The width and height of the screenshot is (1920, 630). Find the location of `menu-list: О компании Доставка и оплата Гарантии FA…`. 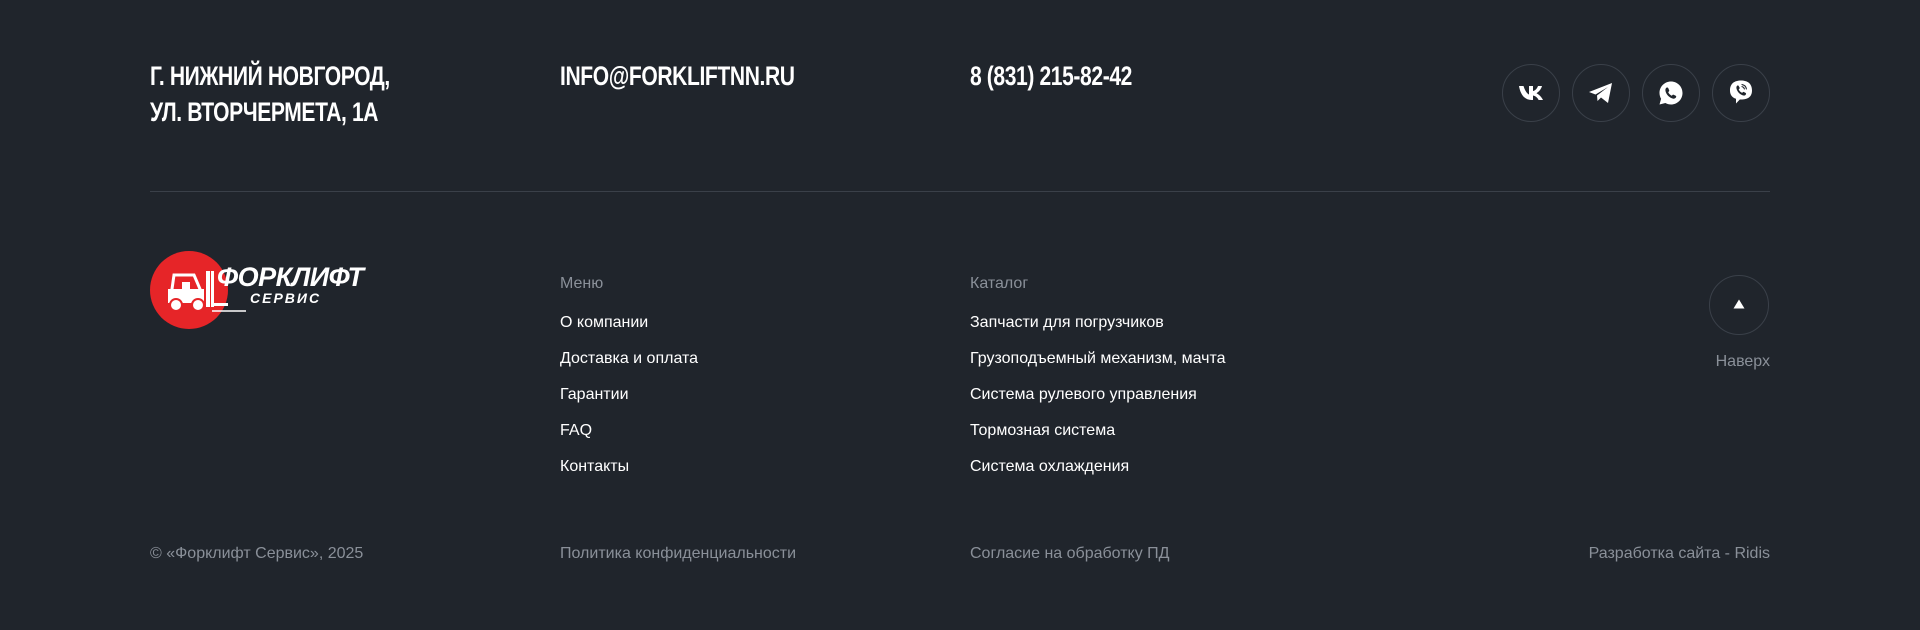

menu-list: О компании Доставка и оплата Гарантии FA… is located at coordinates (629, 402).